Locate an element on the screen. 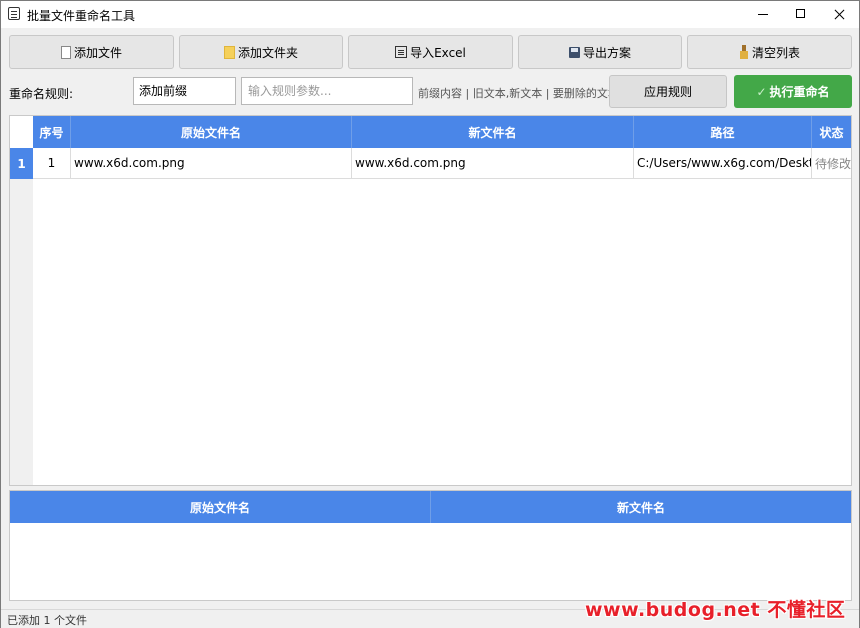 This screenshot has height=628, width=860. export-plan-button: 导出方案 is located at coordinates (600, 52).